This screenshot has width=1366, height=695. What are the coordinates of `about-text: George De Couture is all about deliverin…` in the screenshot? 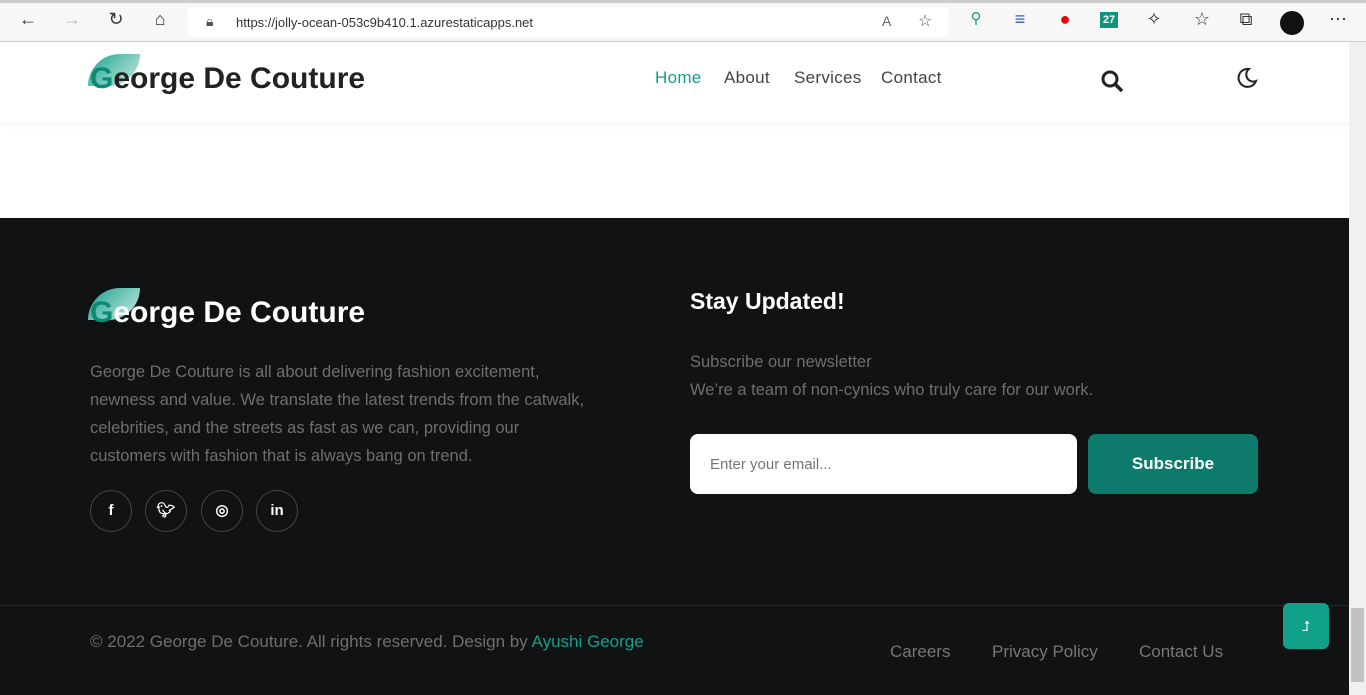 It's located at (337, 414).